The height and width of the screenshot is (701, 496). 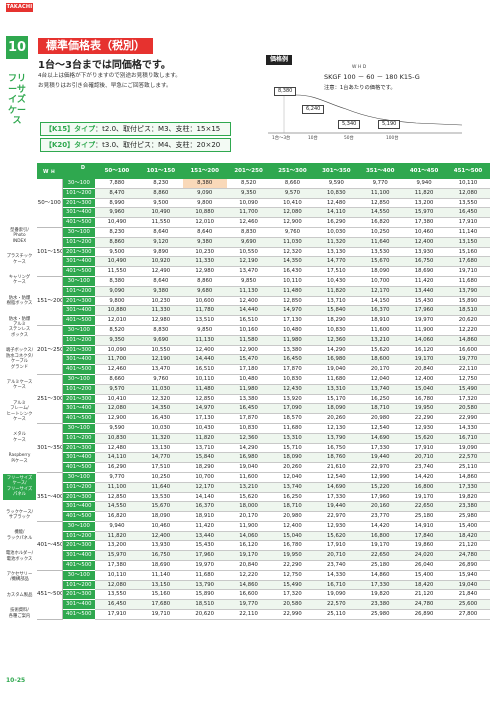 What do you see at coordinates (19, 535) in the screenshot?
I see `side-nav-item: 機能/ ラックパネル` at bounding box center [19, 535].